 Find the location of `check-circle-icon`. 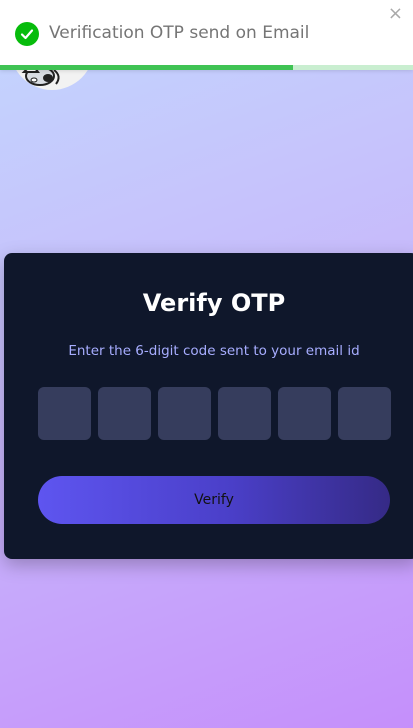

check-circle-icon is located at coordinates (27, 34).